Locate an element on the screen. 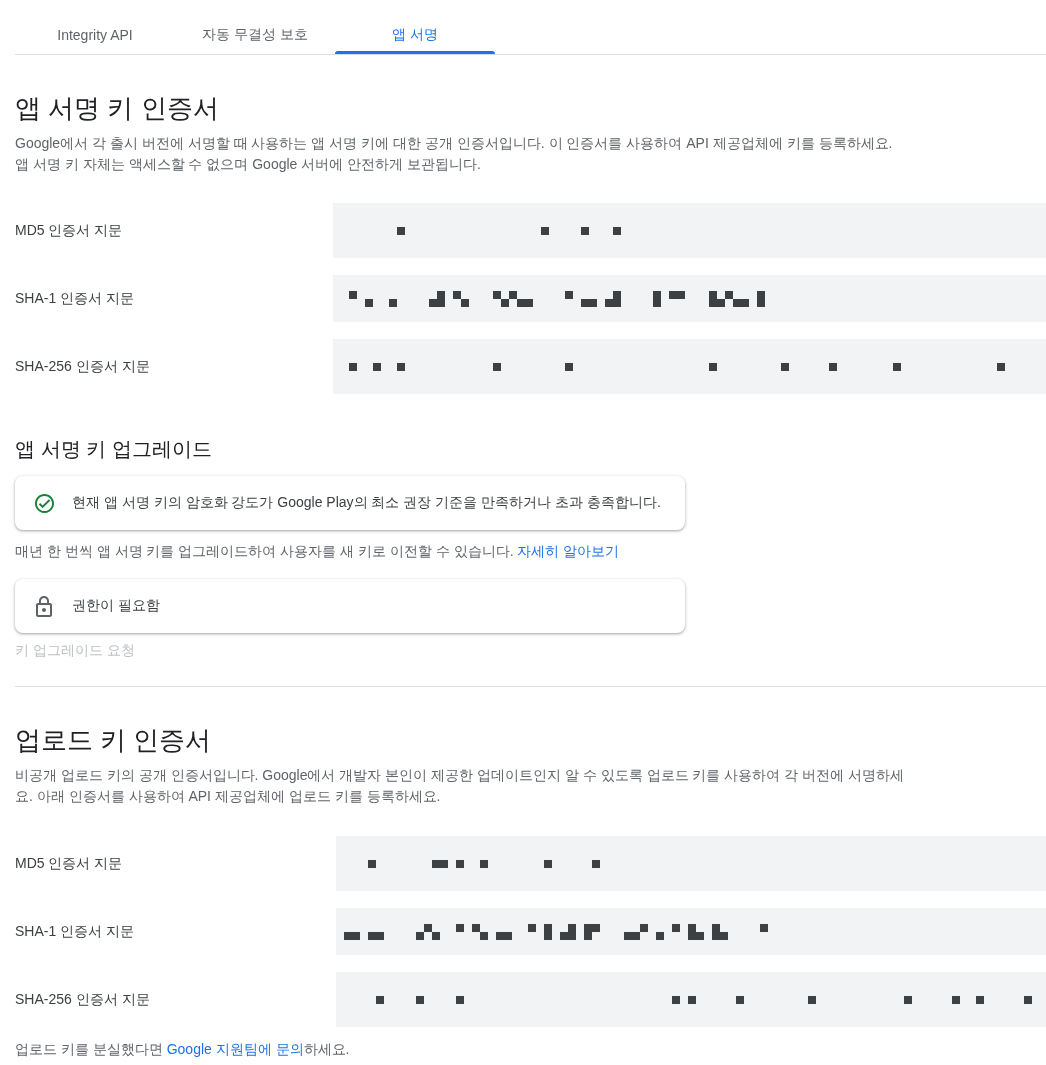 The width and height of the screenshot is (1046, 1065). card-message: 권한이 필요함 is located at coordinates (116, 606).